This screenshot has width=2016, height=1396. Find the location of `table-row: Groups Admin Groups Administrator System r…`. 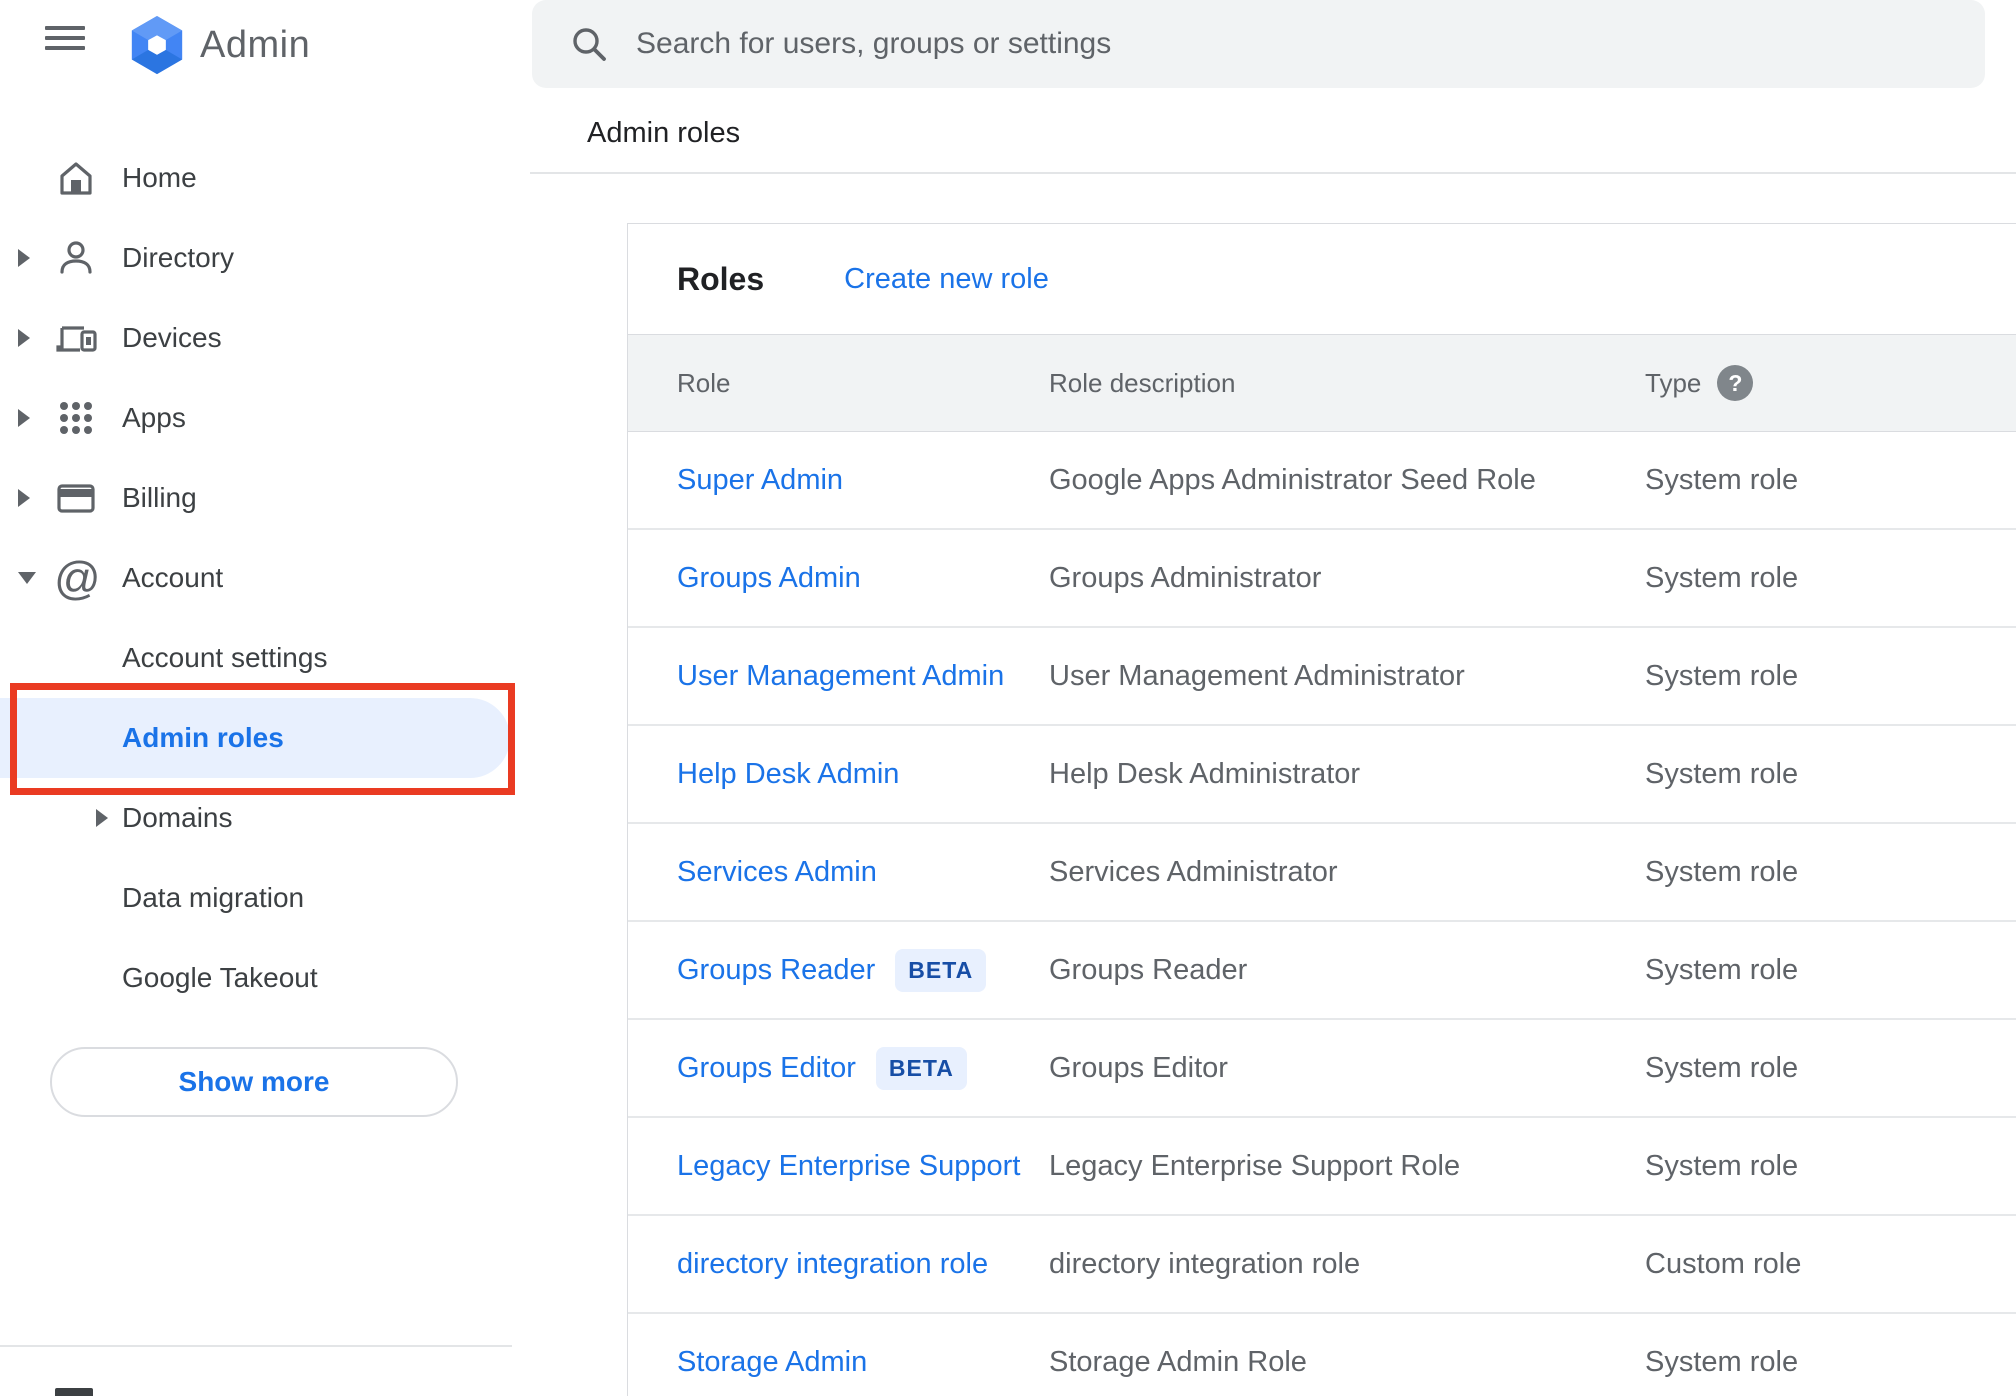

table-row: Groups Admin Groups Administrator System r… is located at coordinates (1322, 579).